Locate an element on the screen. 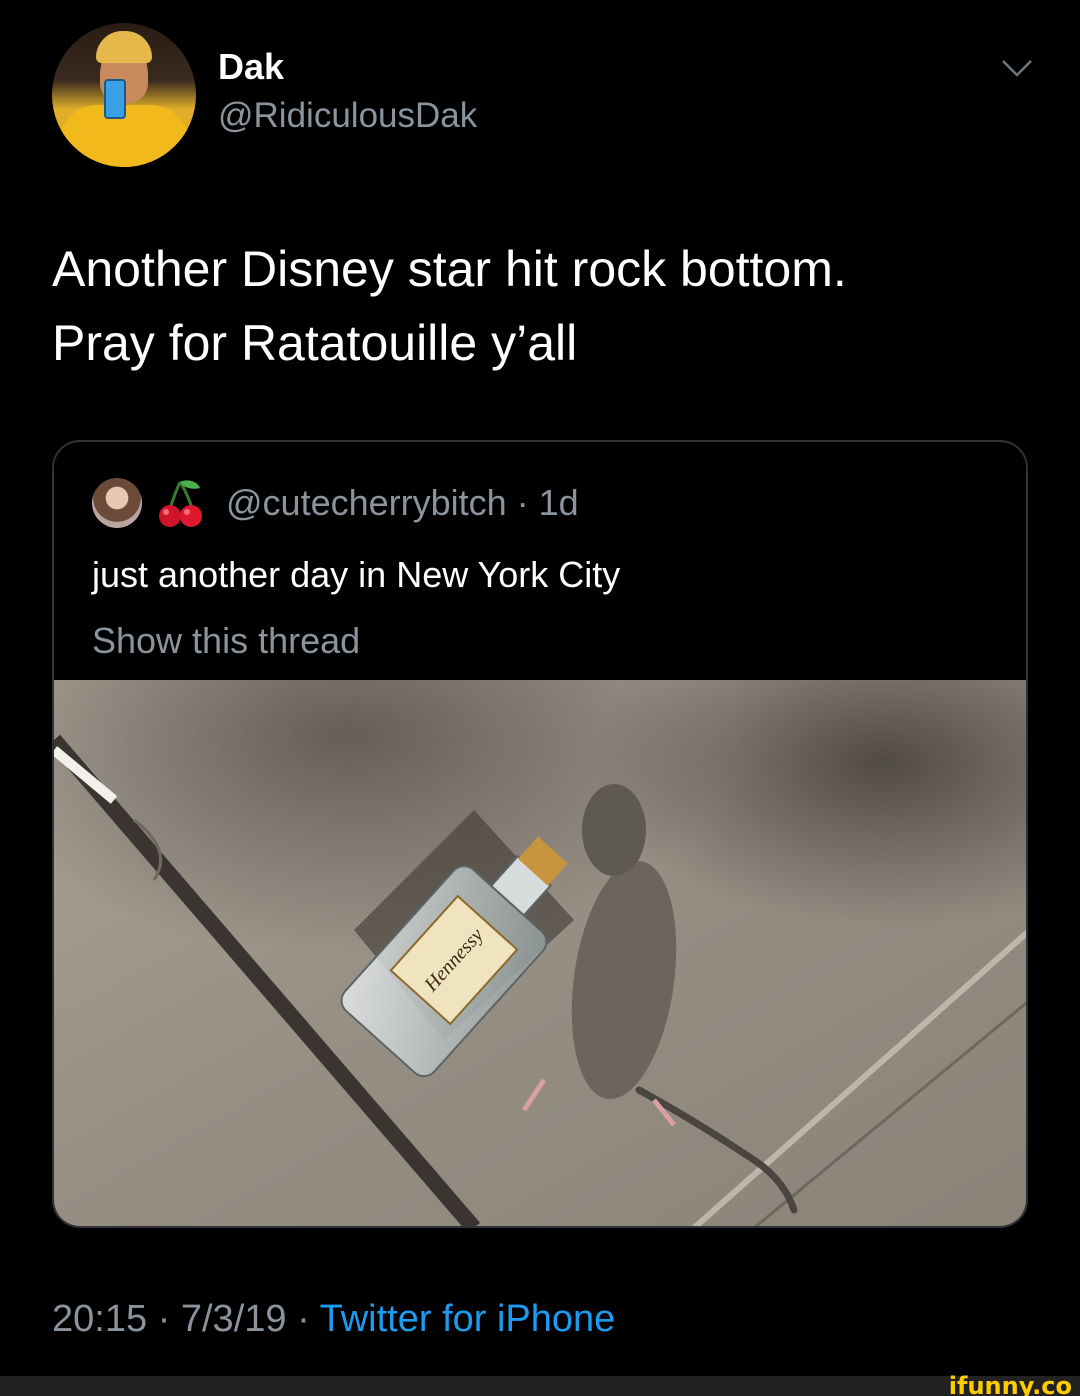 This screenshot has height=1396, width=1080. tweet-meta: 20:15 · 7/3/19 · Twitter for iPhone is located at coordinates (333, 1319).